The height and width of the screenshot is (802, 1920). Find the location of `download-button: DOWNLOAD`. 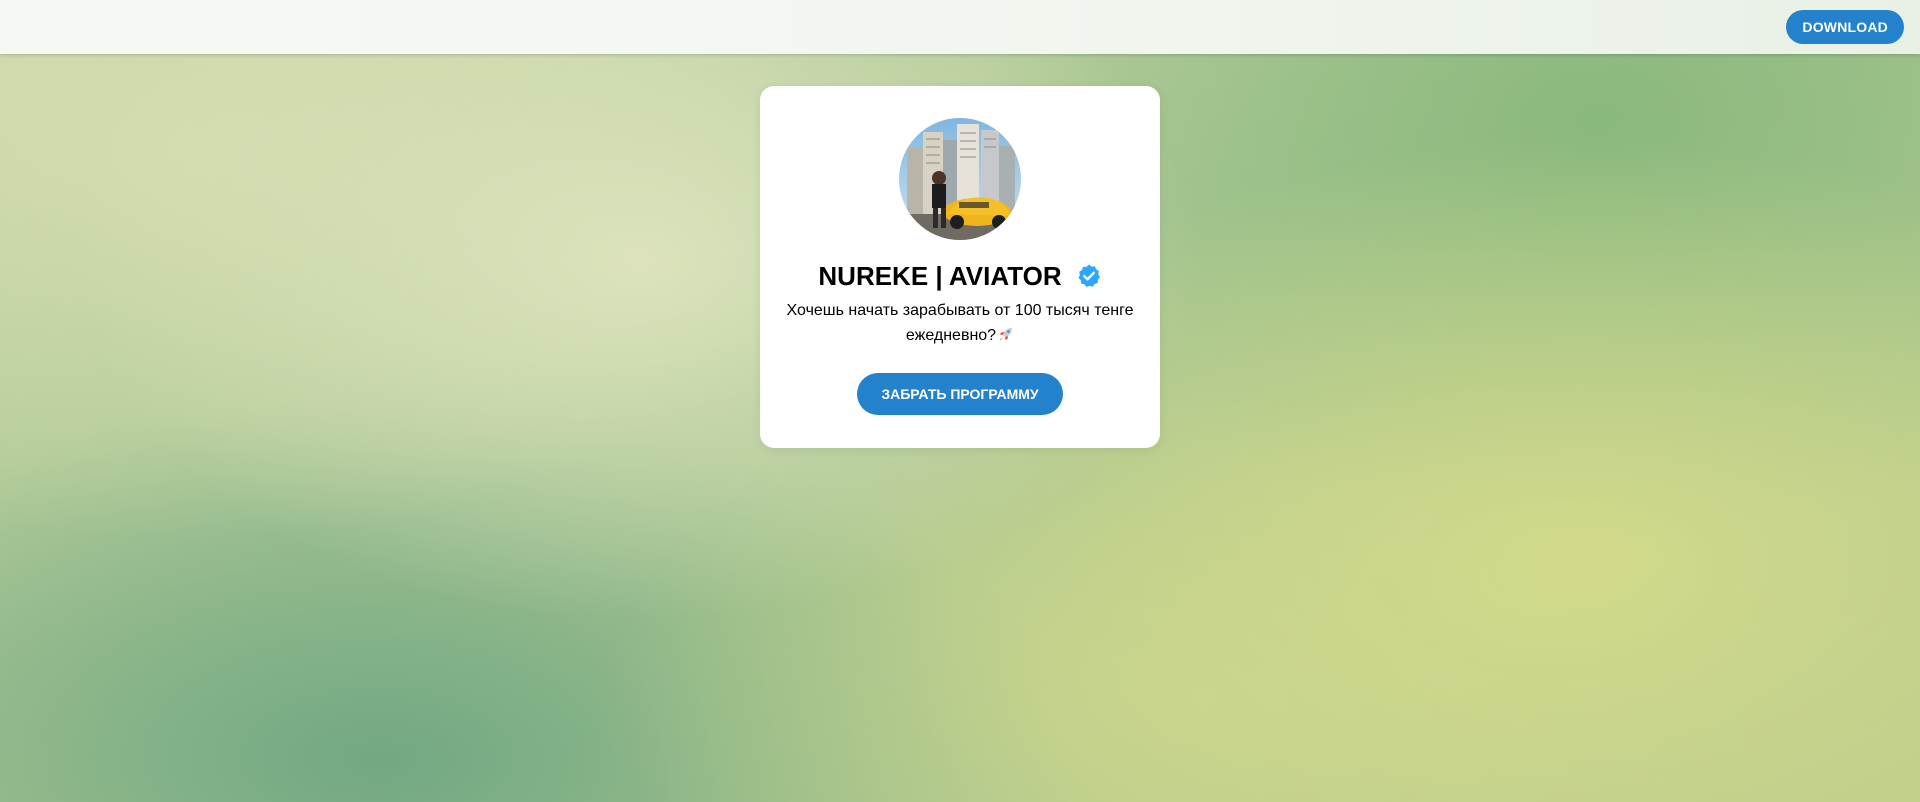

download-button: DOWNLOAD is located at coordinates (1845, 27).